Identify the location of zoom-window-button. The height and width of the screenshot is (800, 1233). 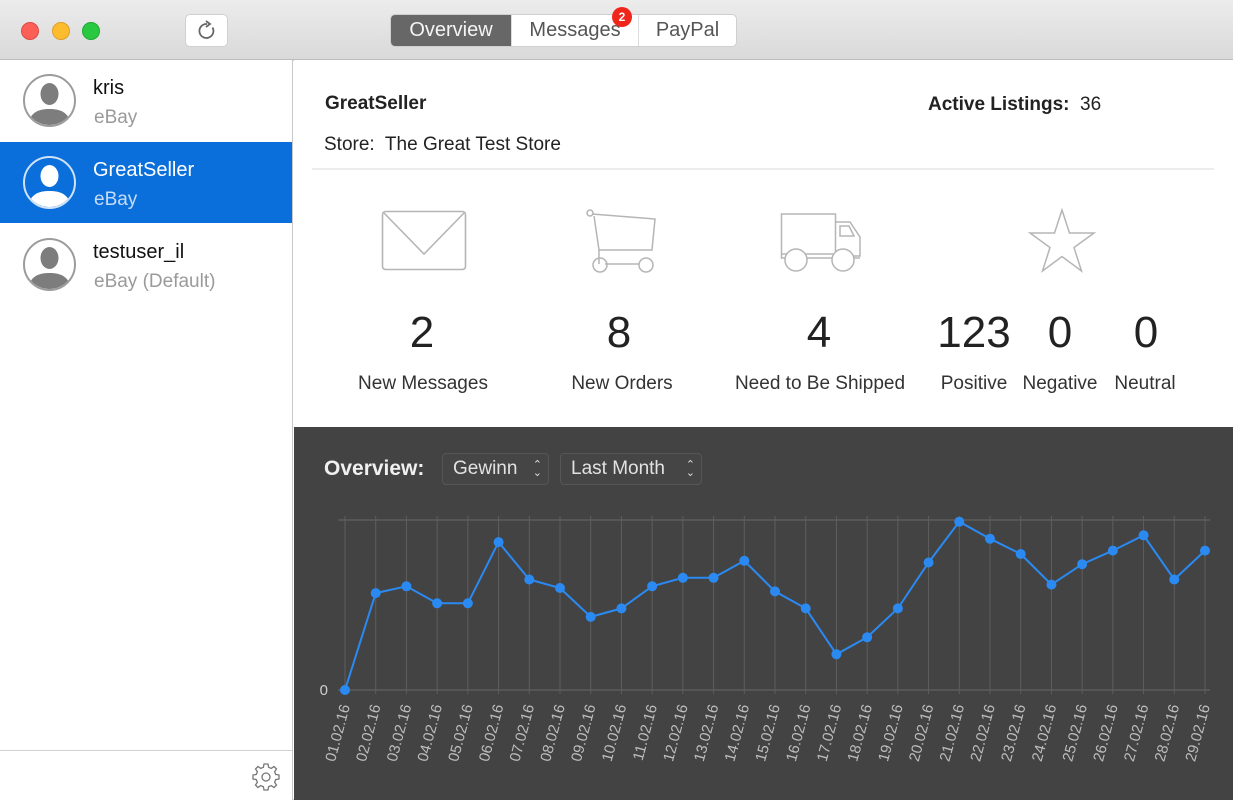
(91, 31).